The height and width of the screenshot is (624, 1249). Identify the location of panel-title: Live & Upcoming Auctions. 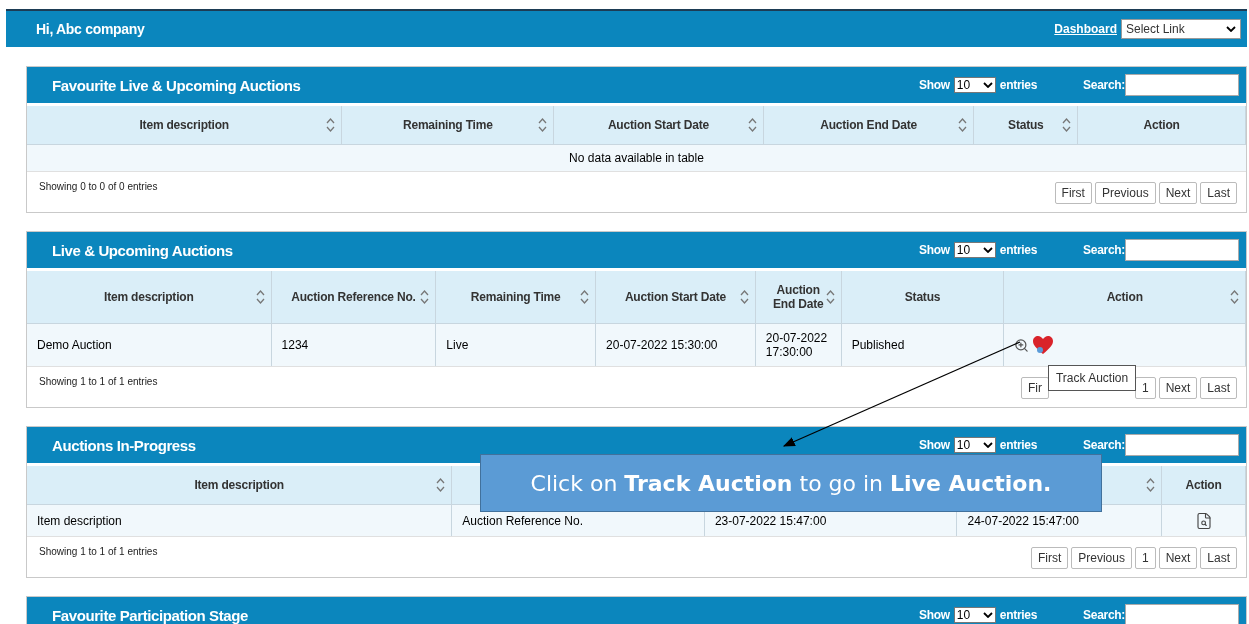
(143, 250).